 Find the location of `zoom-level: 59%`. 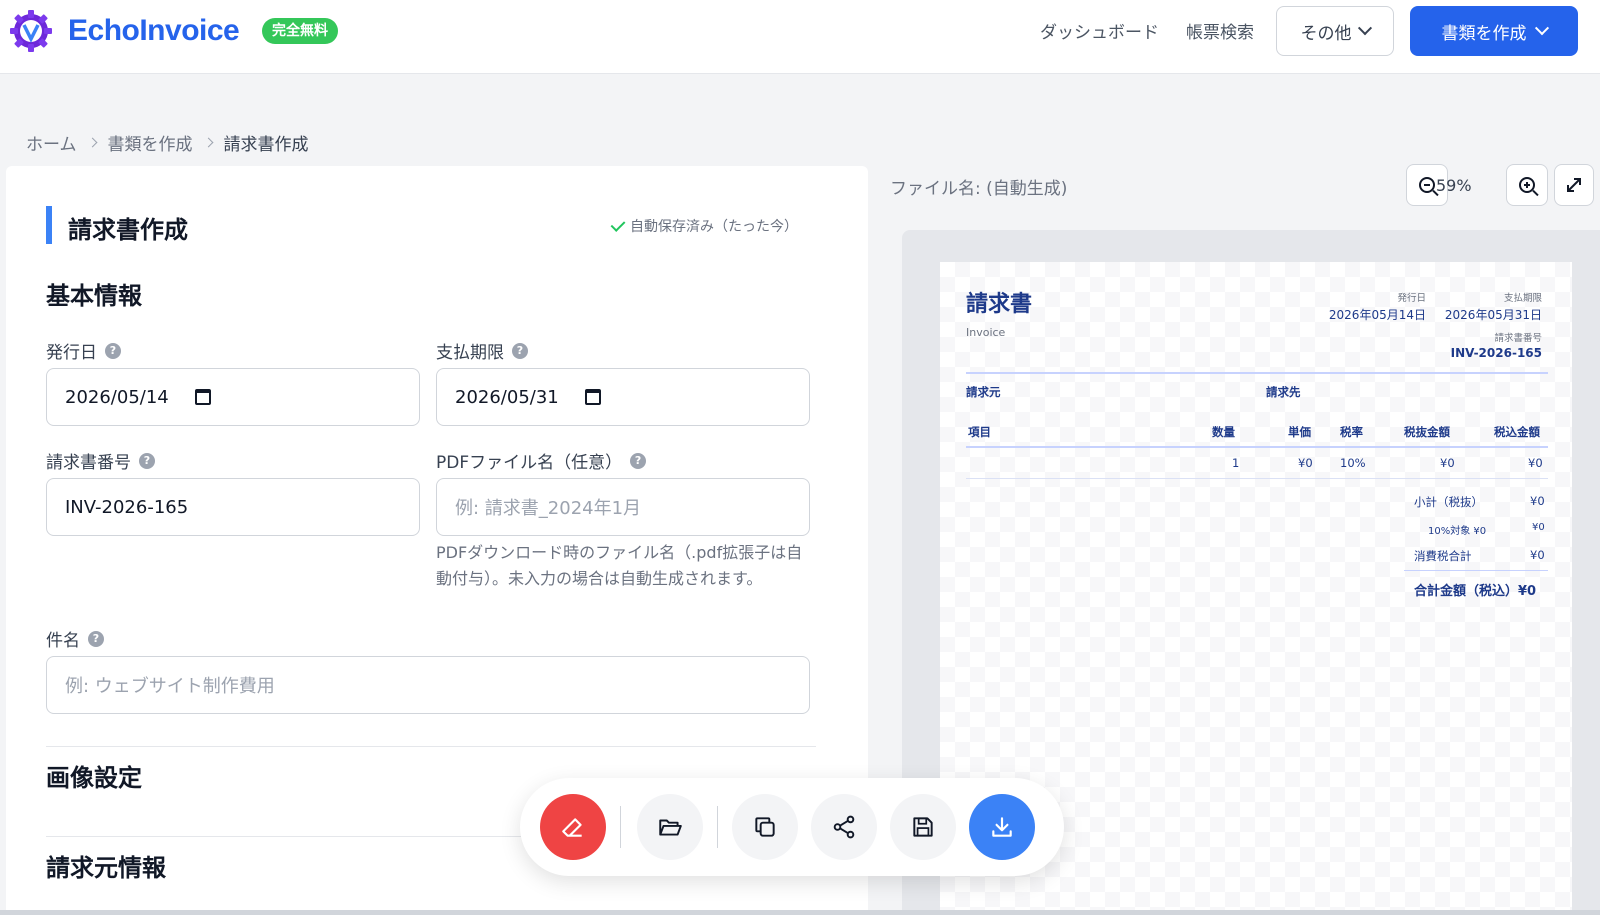

zoom-level: 59% is located at coordinates (1454, 185).